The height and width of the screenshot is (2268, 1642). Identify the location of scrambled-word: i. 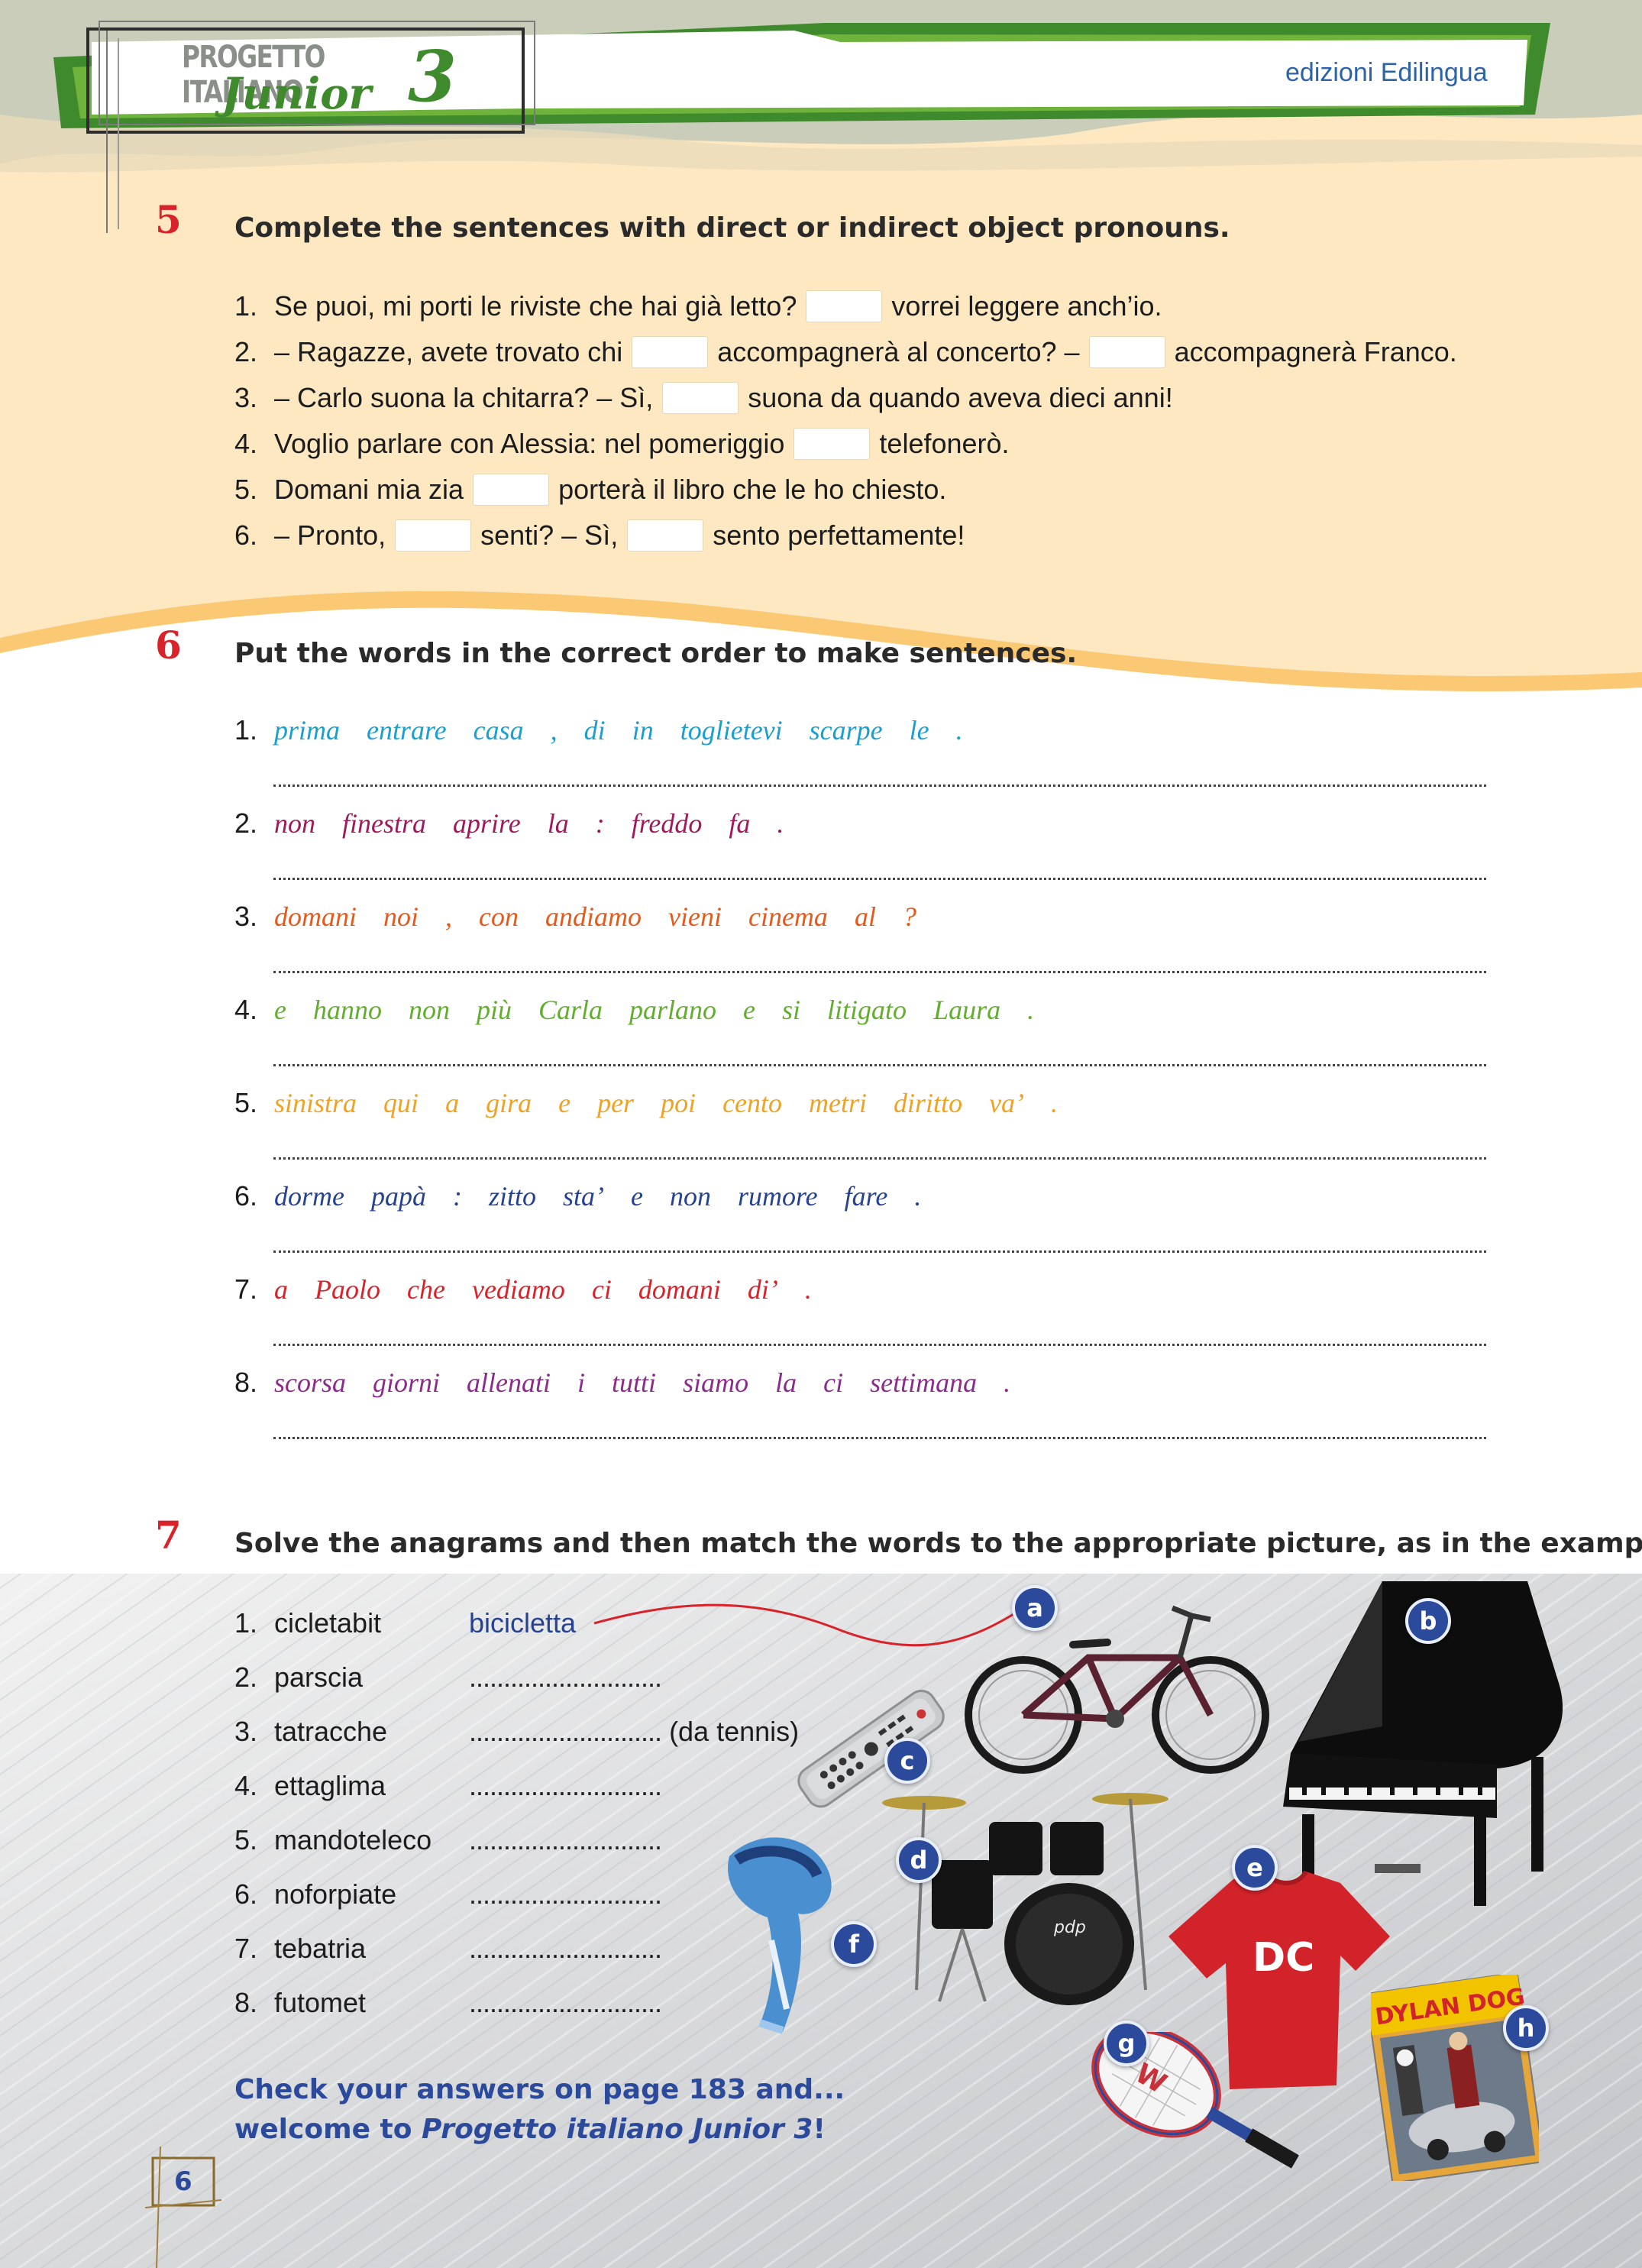
(581, 1382).